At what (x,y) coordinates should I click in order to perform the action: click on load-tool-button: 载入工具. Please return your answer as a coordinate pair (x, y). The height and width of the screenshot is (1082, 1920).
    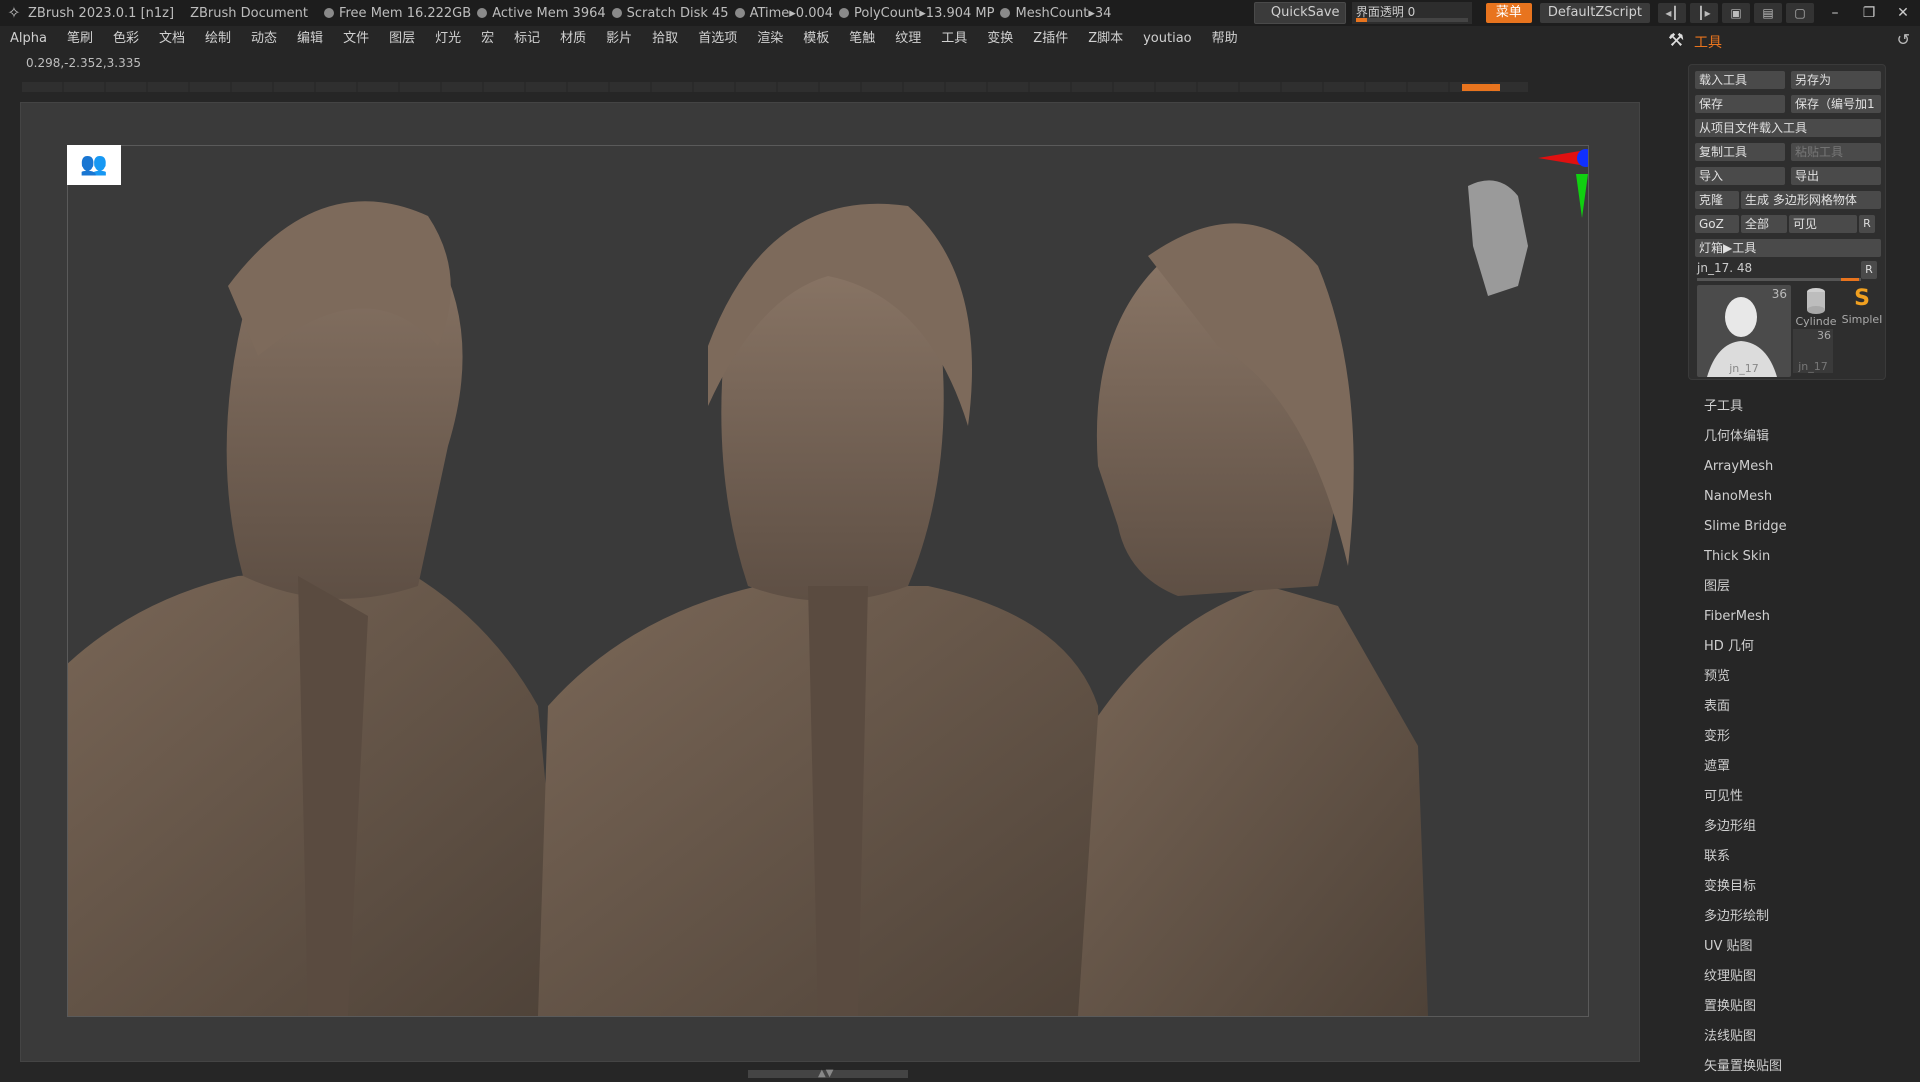
    Looking at the image, I should click on (1740, 80).